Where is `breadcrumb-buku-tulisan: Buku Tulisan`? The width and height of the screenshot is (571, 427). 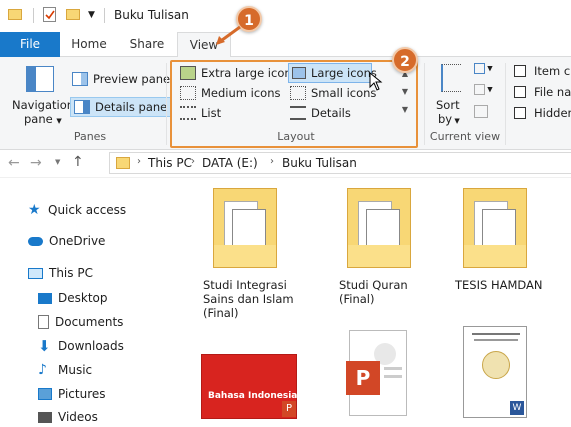
breadcrumb-buku-tulisan: Buku Tulisan is located at coordinates (319, 163).